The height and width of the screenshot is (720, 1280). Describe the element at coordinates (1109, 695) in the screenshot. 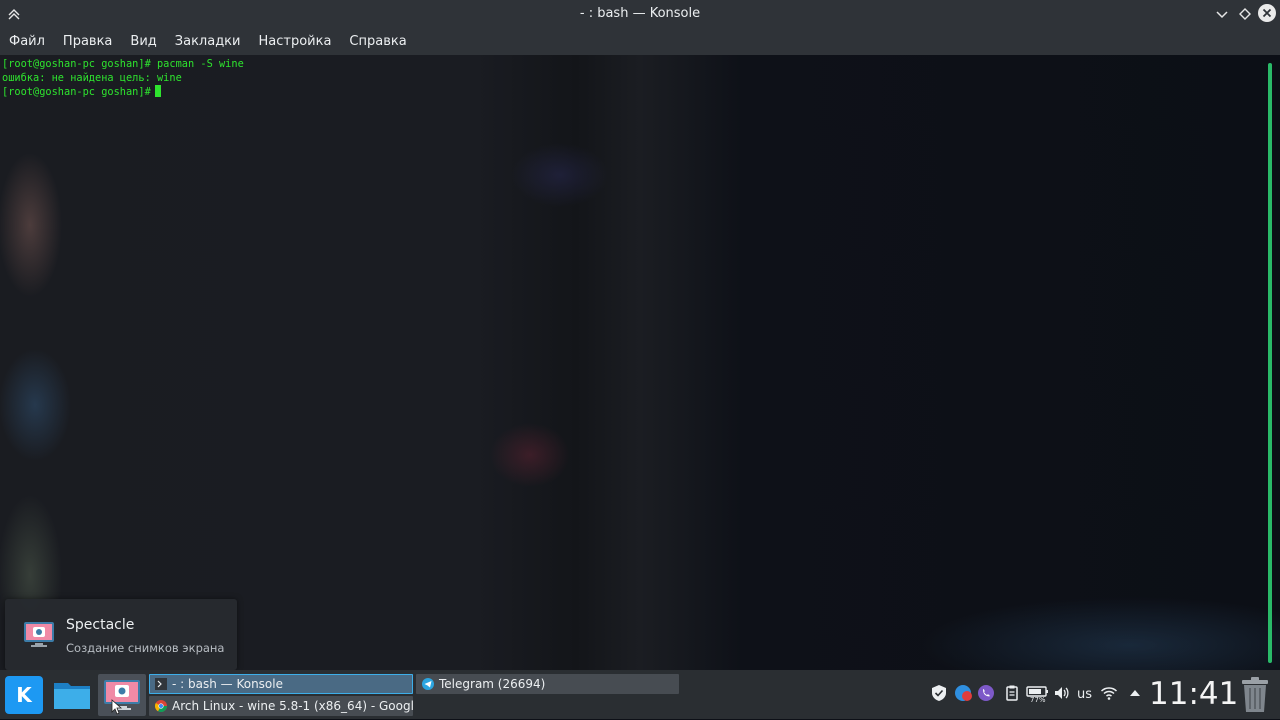

I see `wifi-icon` at that location.